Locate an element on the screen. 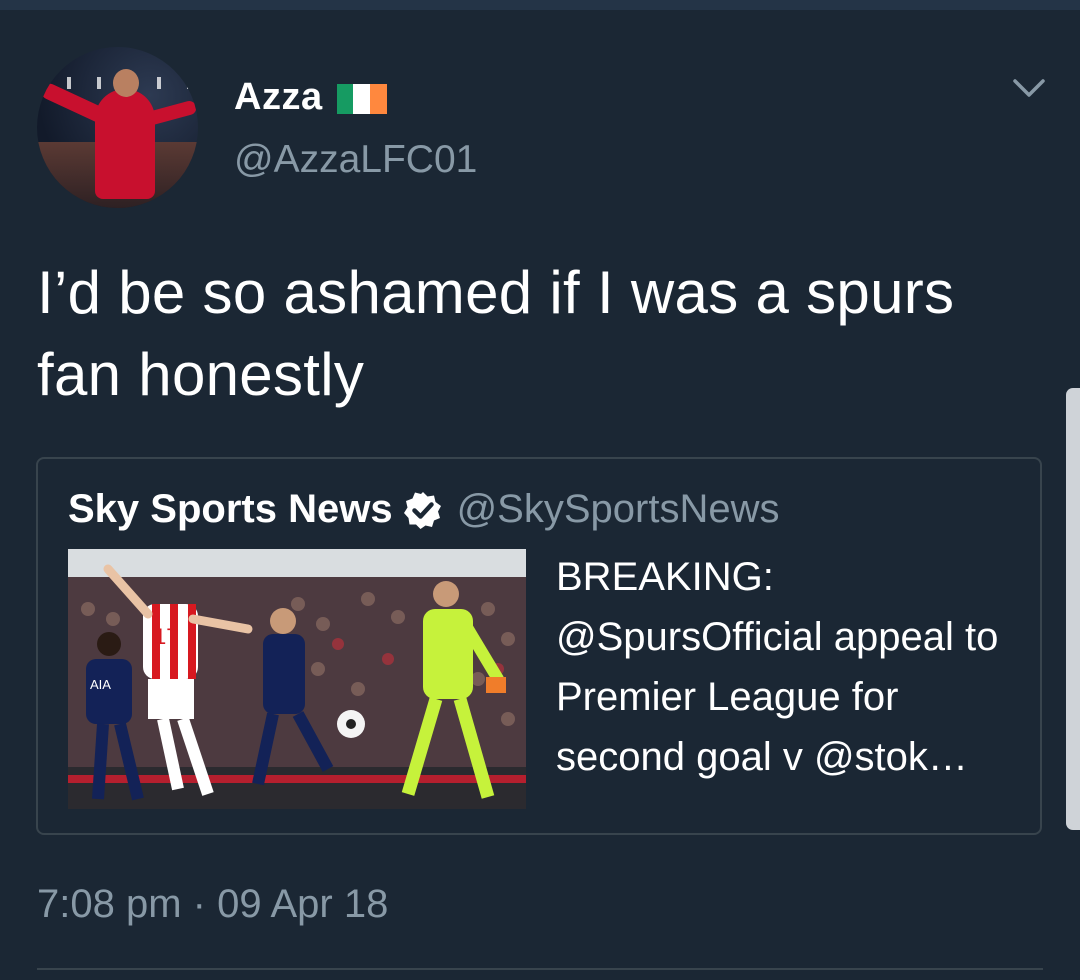 This screenshot has height=980, width=1080. ireland-flag-icon is located at coordinates (361, 98).